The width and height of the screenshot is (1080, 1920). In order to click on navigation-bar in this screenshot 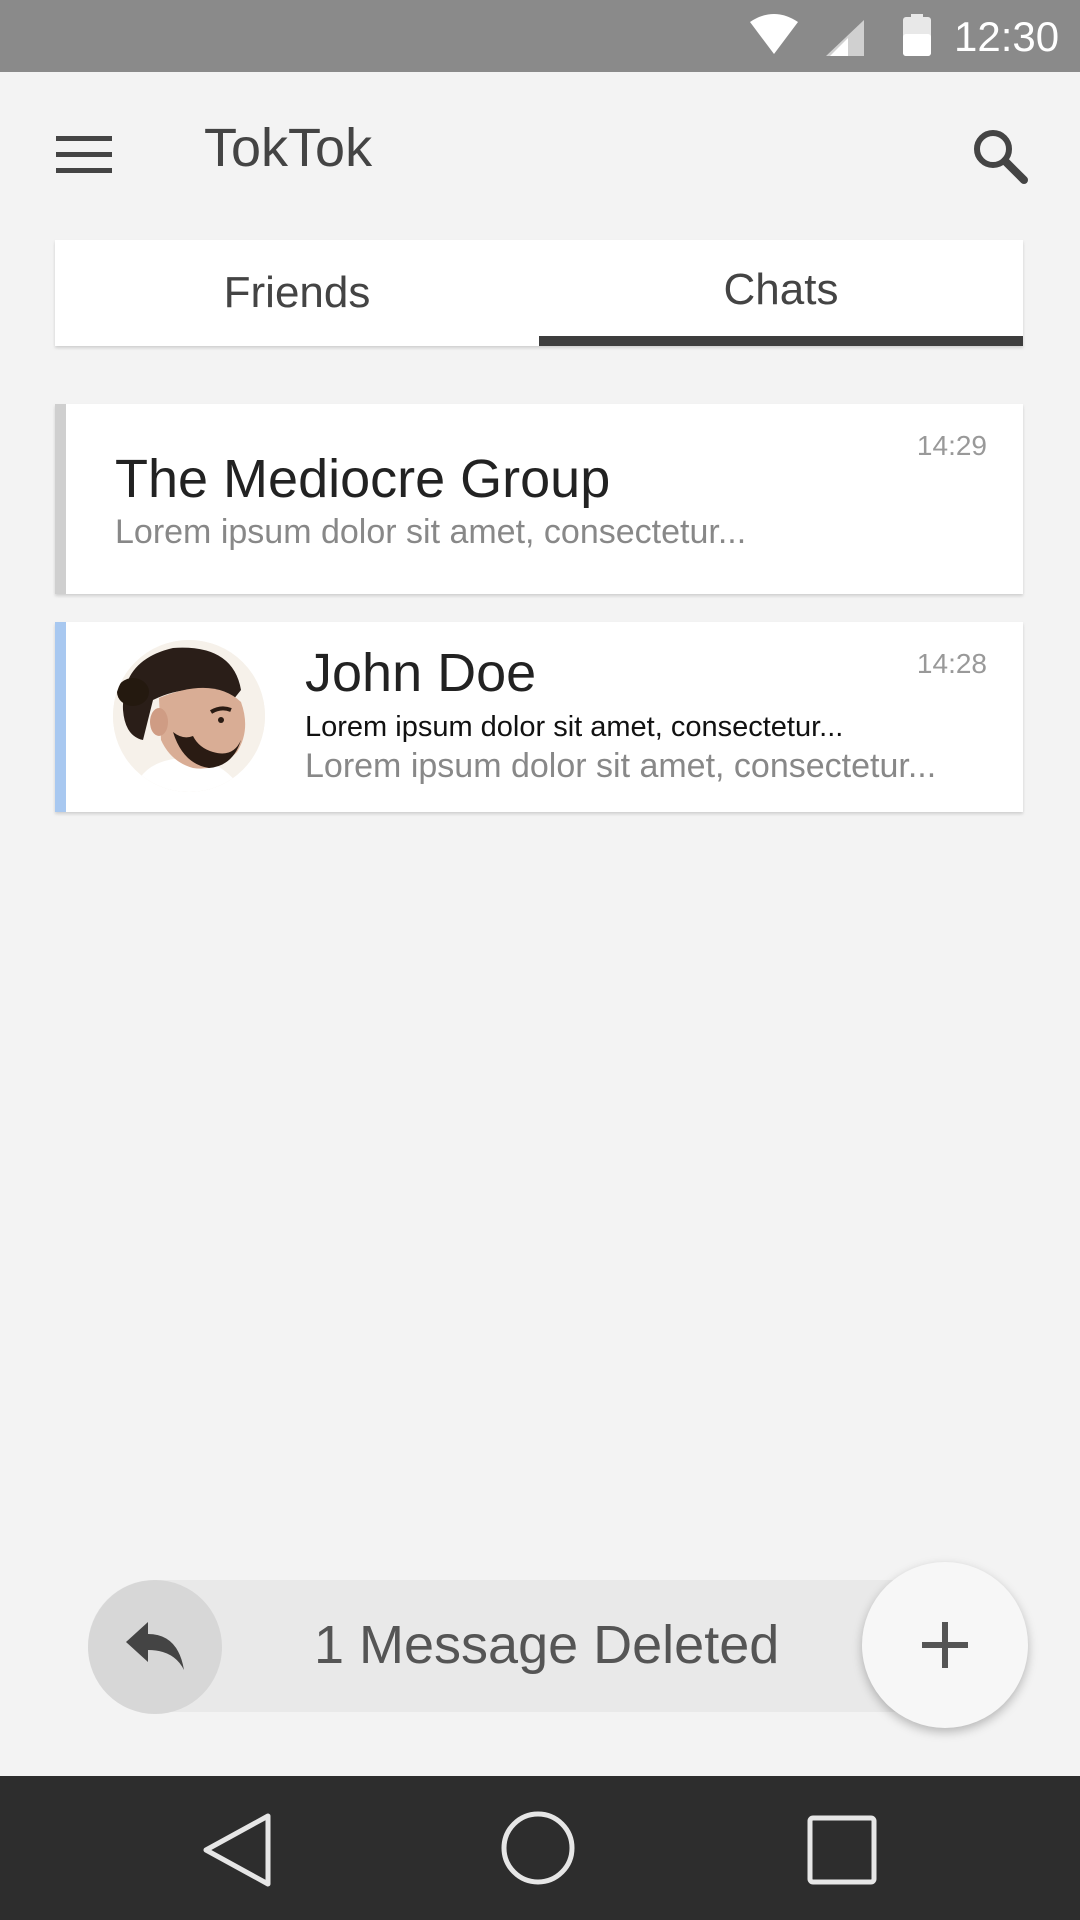, I will do `click(540, 1848)`.